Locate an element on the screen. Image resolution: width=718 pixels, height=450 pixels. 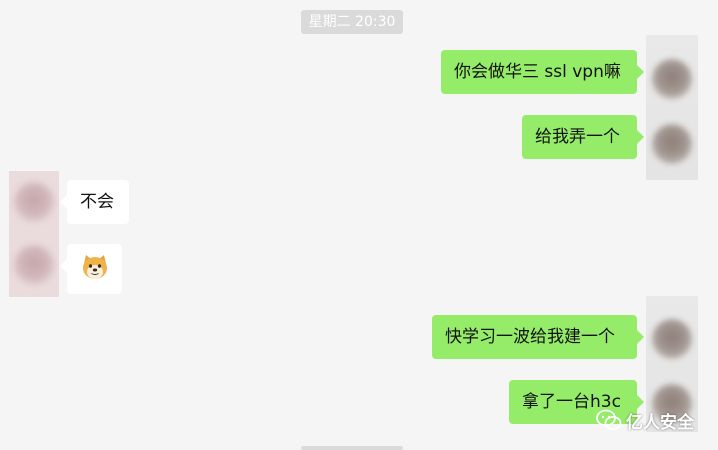
chat-timestamp: 星期二 20:30 is located at coordinates (352, 22).